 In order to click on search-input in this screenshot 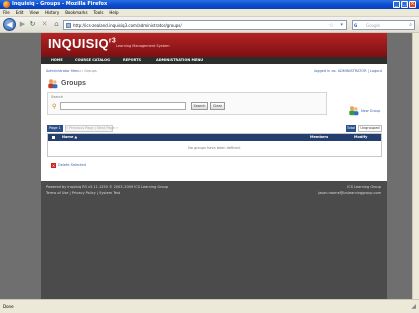, I will do `click(123, 106)`.